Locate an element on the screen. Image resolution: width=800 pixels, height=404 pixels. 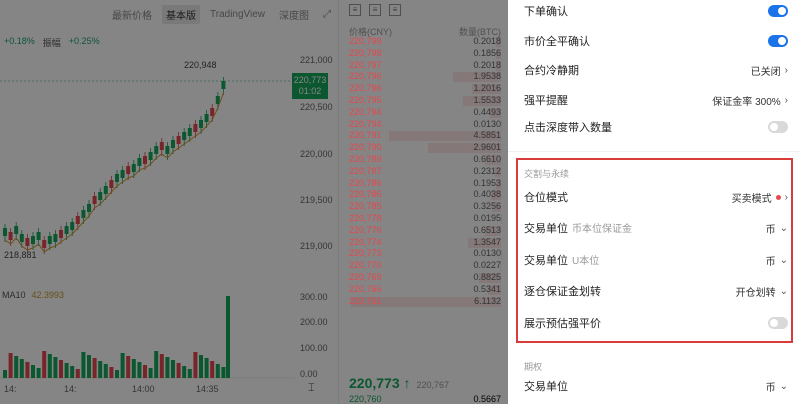
ask-price: 220,785 is located at coordinates (365, 206).